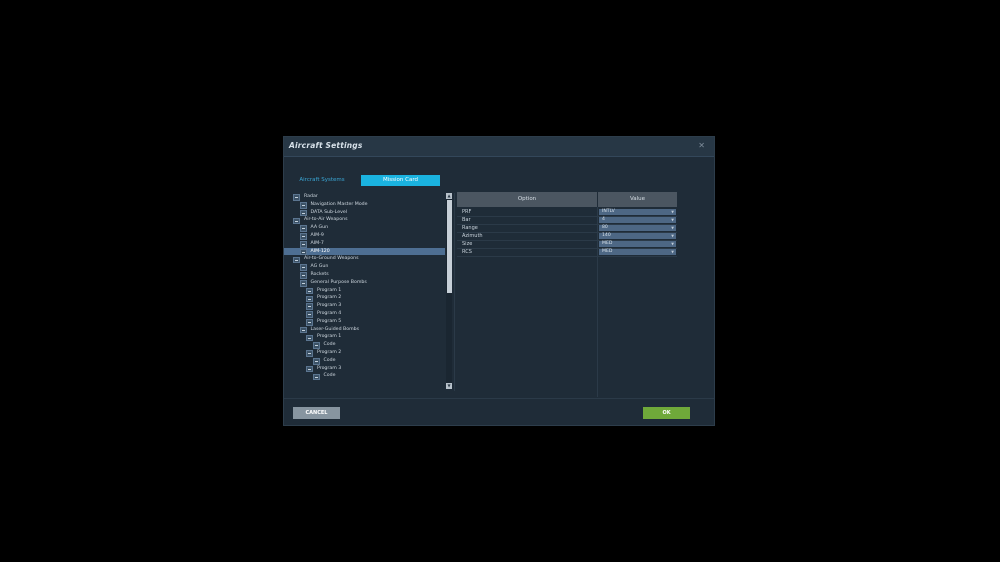 The width and height of the screenshot is (1000, 562). What do you see at coordinates (364, 314) in the screenshot?
I see `tree-item: Program 4` at bounding box center [364, 314].